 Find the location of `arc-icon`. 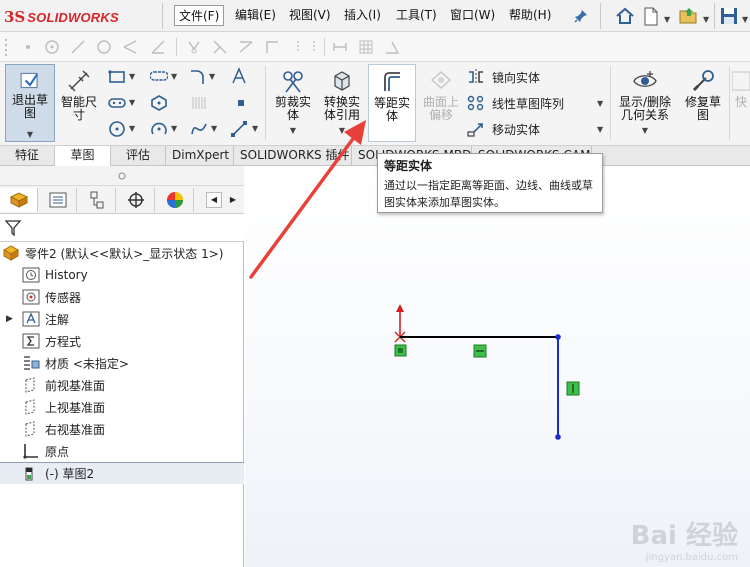

arc-icon is located at coordinates (159, 129).